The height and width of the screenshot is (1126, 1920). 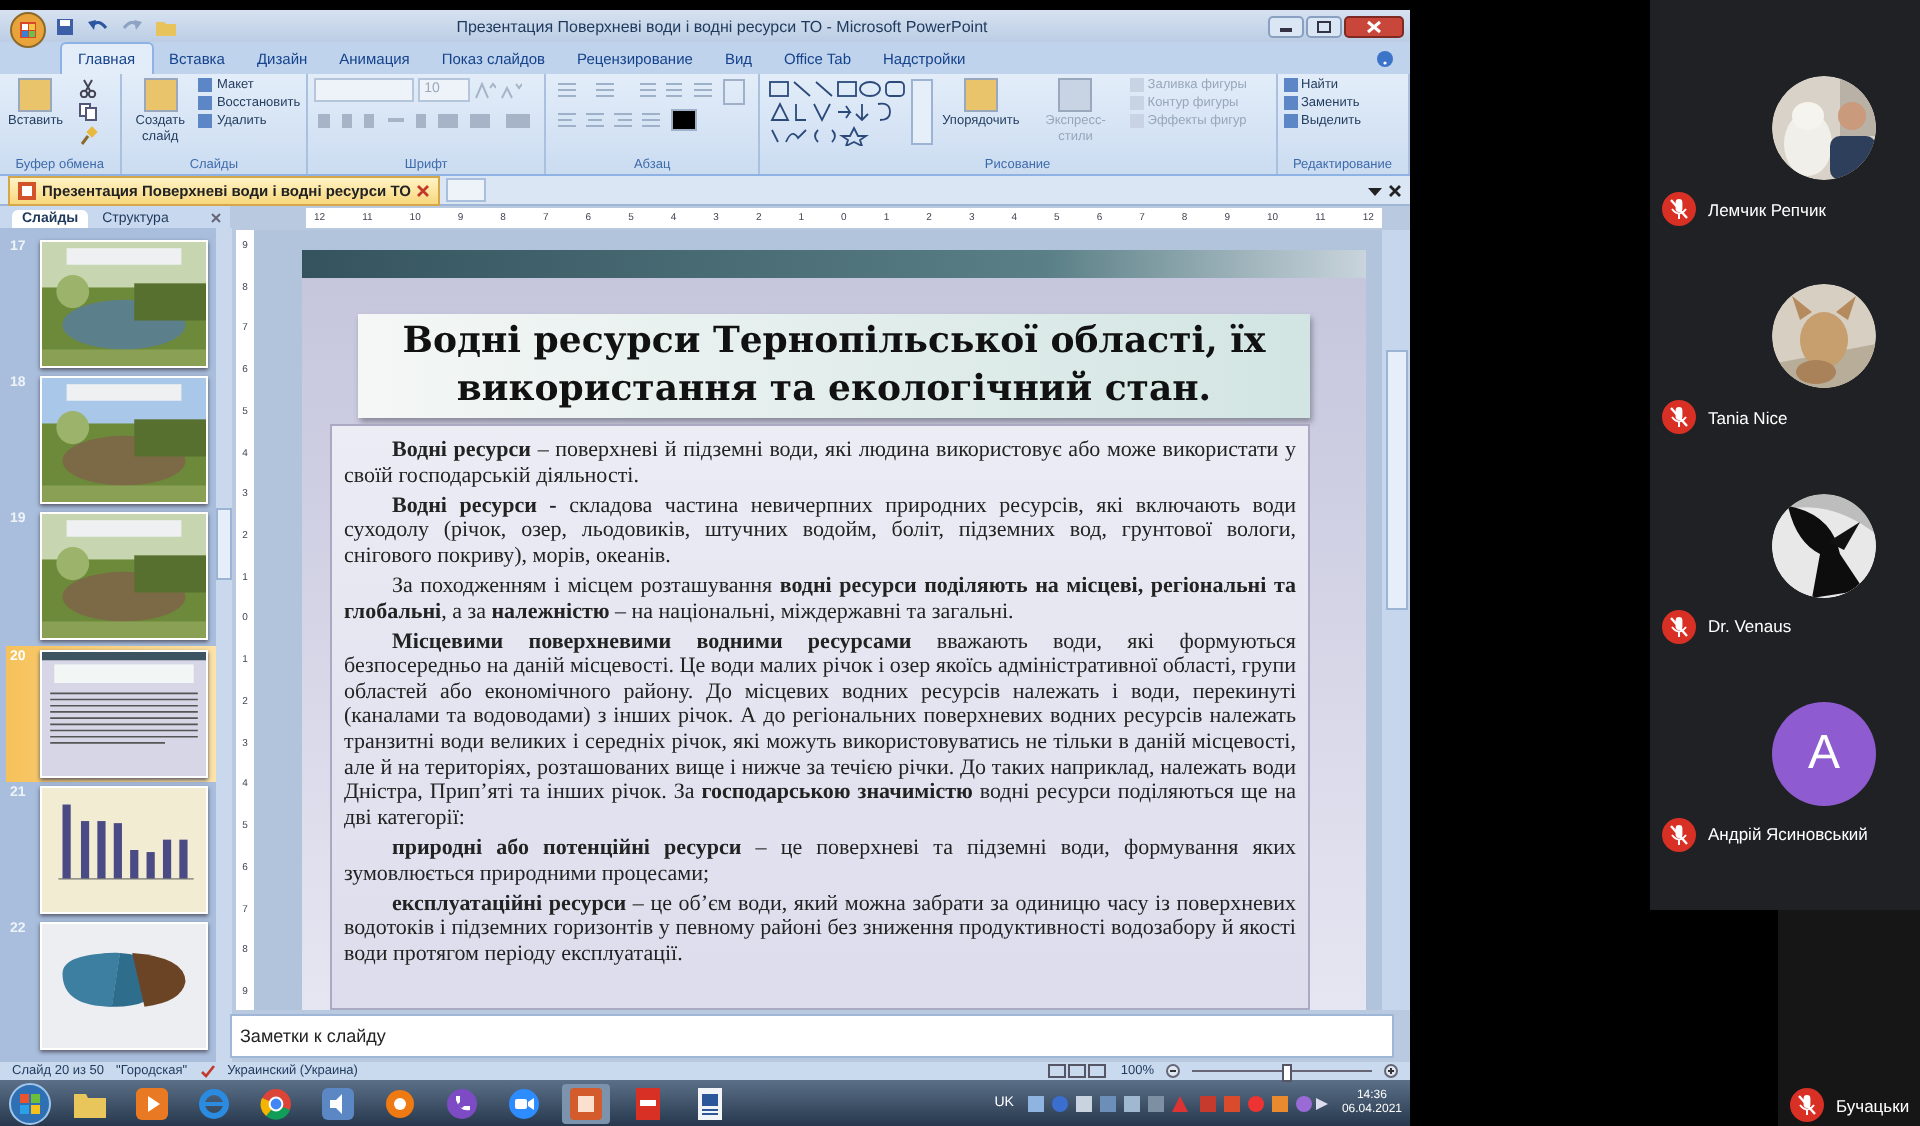 I want to click on participant-name: Dr. Venaus, so click(x=1750, y=626).